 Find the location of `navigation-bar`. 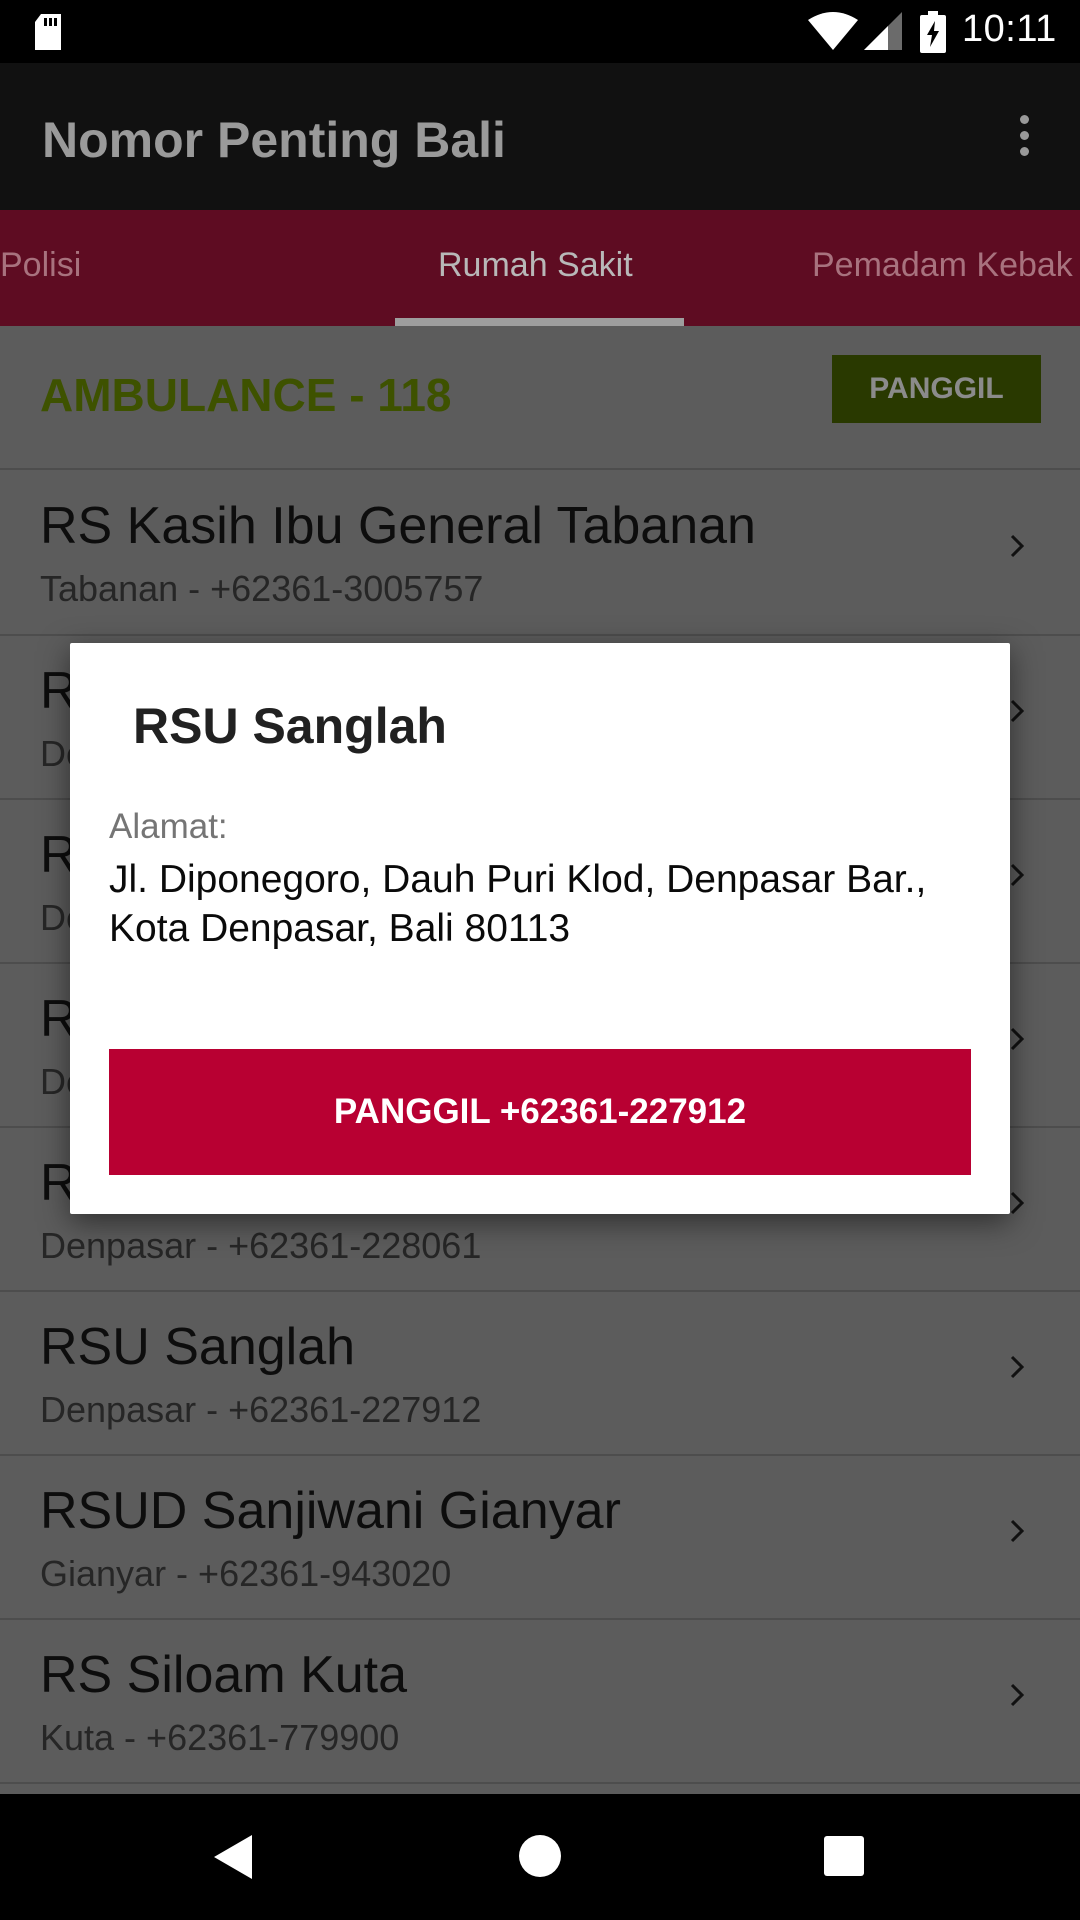

navigation-bar is located at coordinates (540, 1857).